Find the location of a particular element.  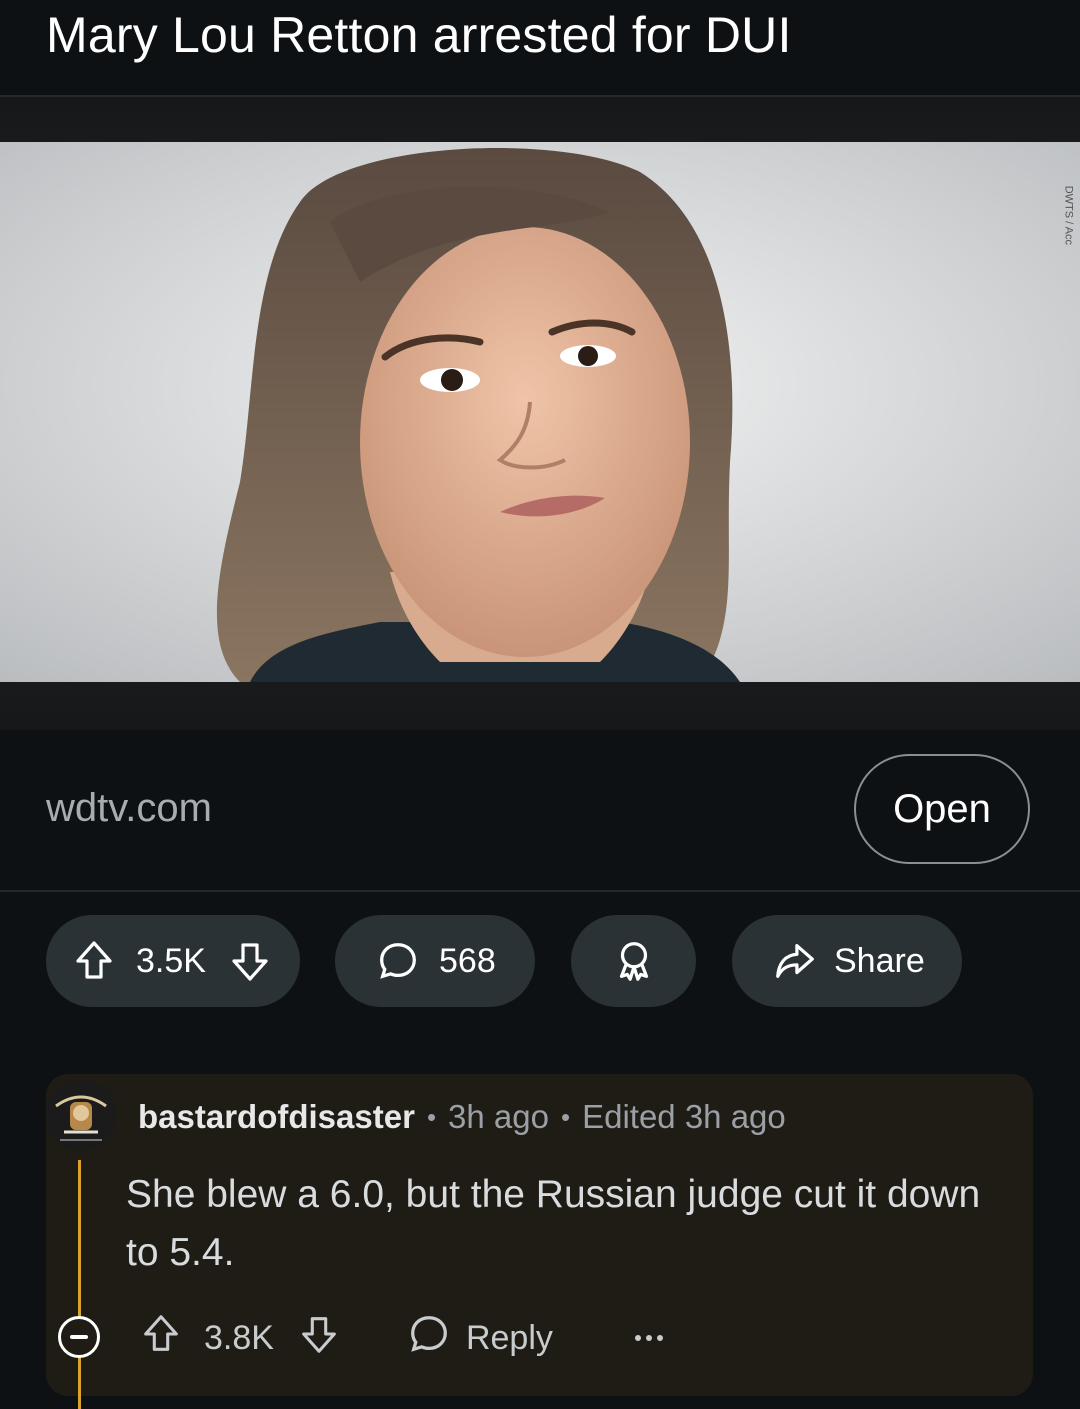

post-header: Mary Lou Retton arrested for DUI is located at coordinates (540, 48).